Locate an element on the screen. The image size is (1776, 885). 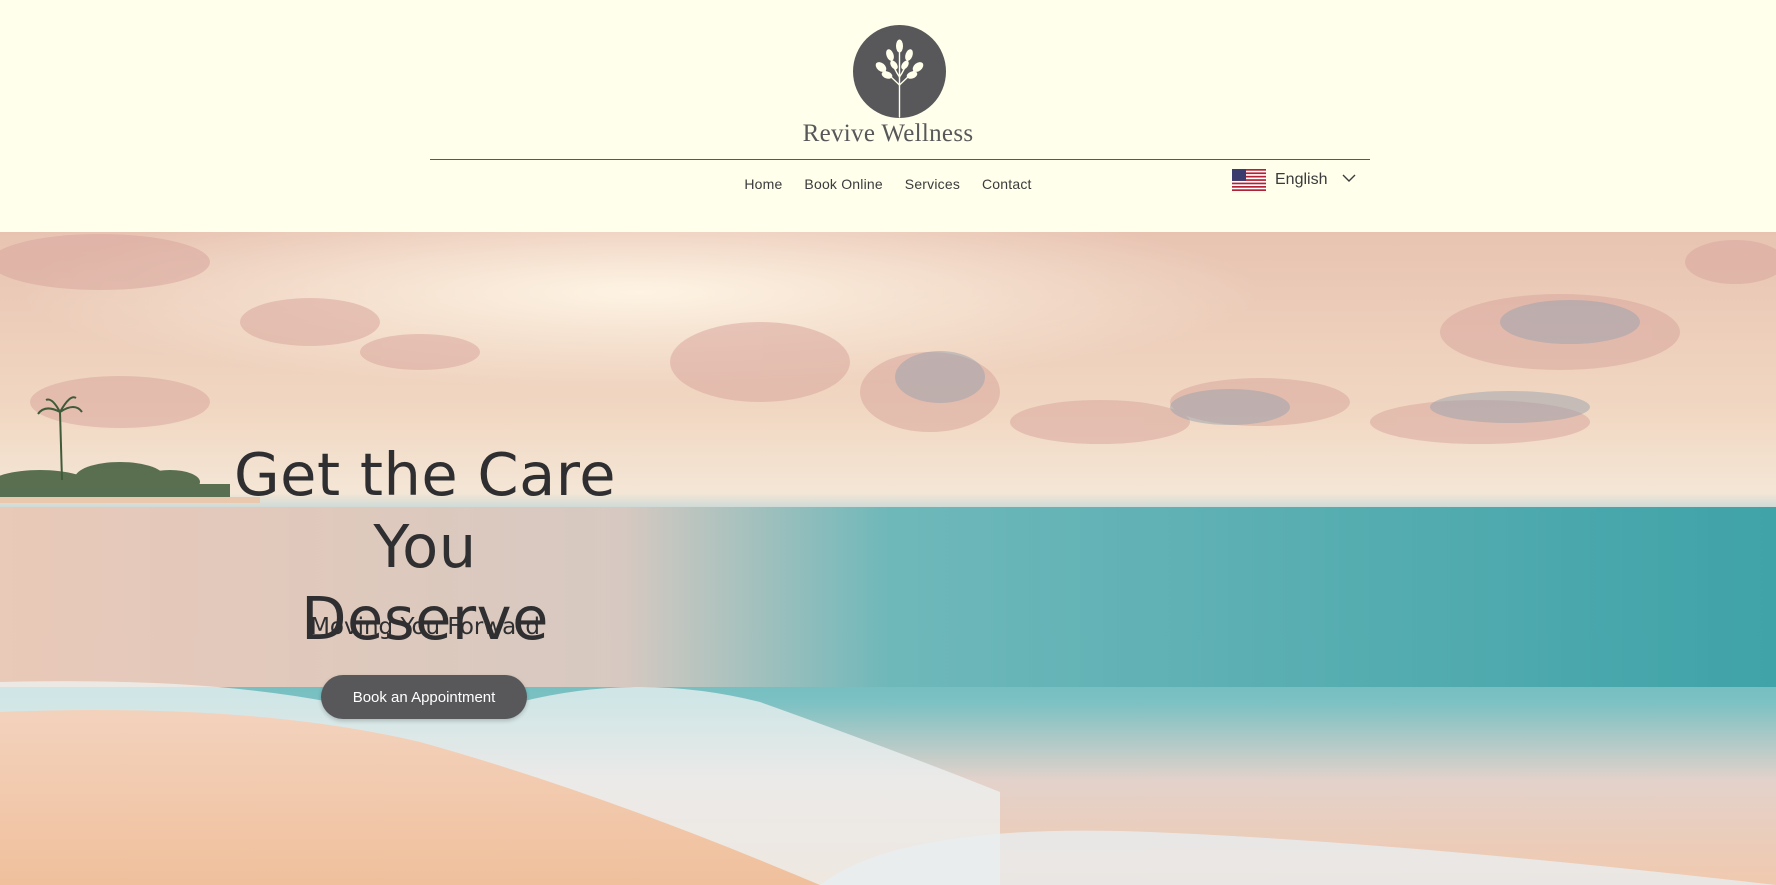
nav-item-contact: Contact is located at coordinates (1007, 184).